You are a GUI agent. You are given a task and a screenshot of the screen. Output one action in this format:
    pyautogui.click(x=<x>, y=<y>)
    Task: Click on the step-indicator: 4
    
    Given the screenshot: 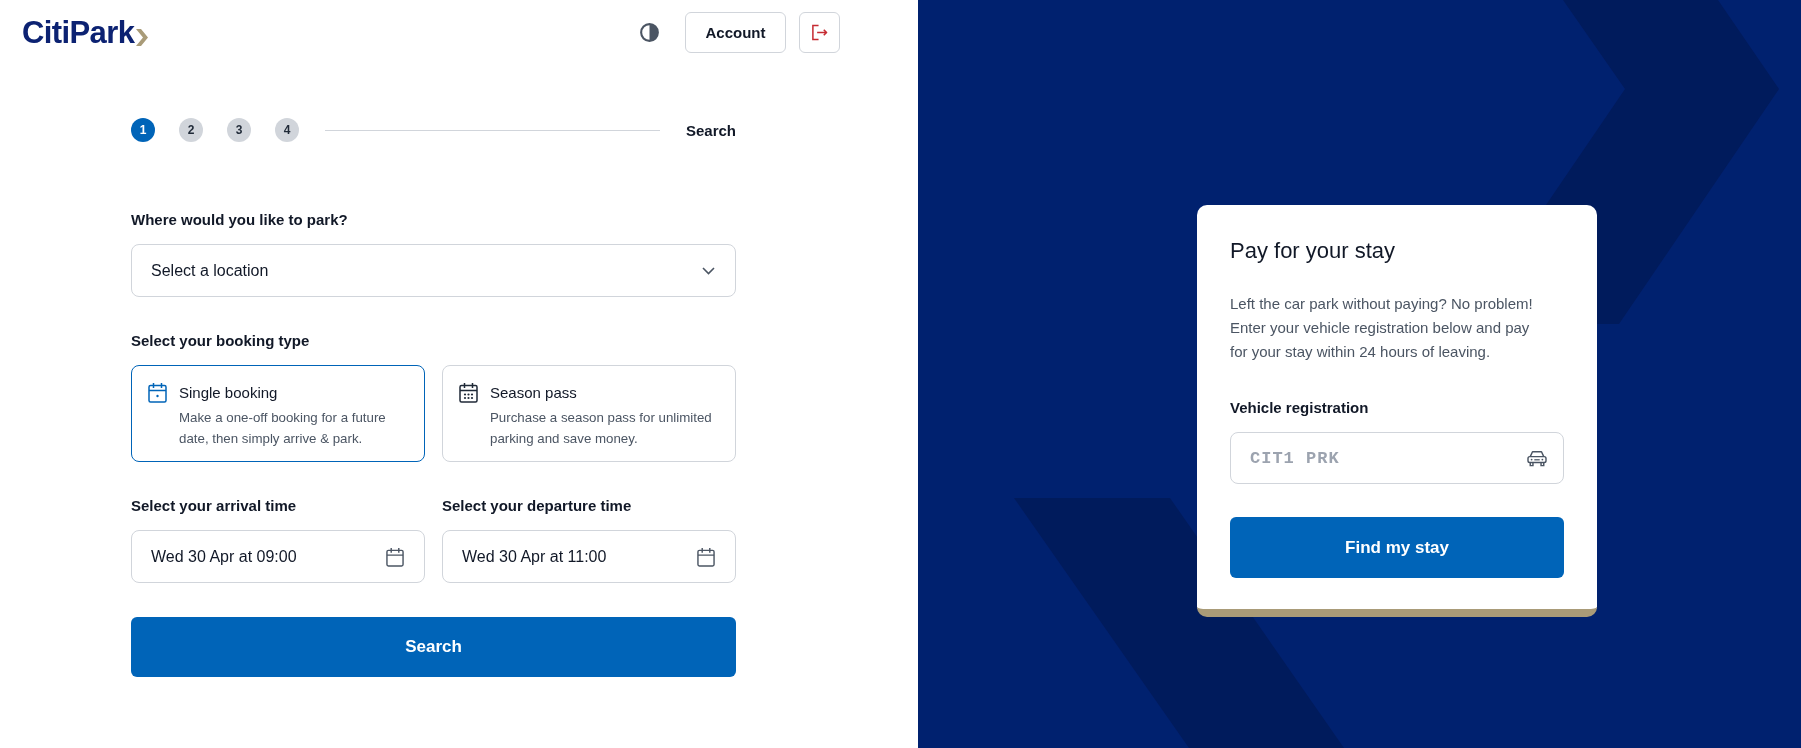 What is the action you would take?
    pyautogui.click(x=287, y=130)
    